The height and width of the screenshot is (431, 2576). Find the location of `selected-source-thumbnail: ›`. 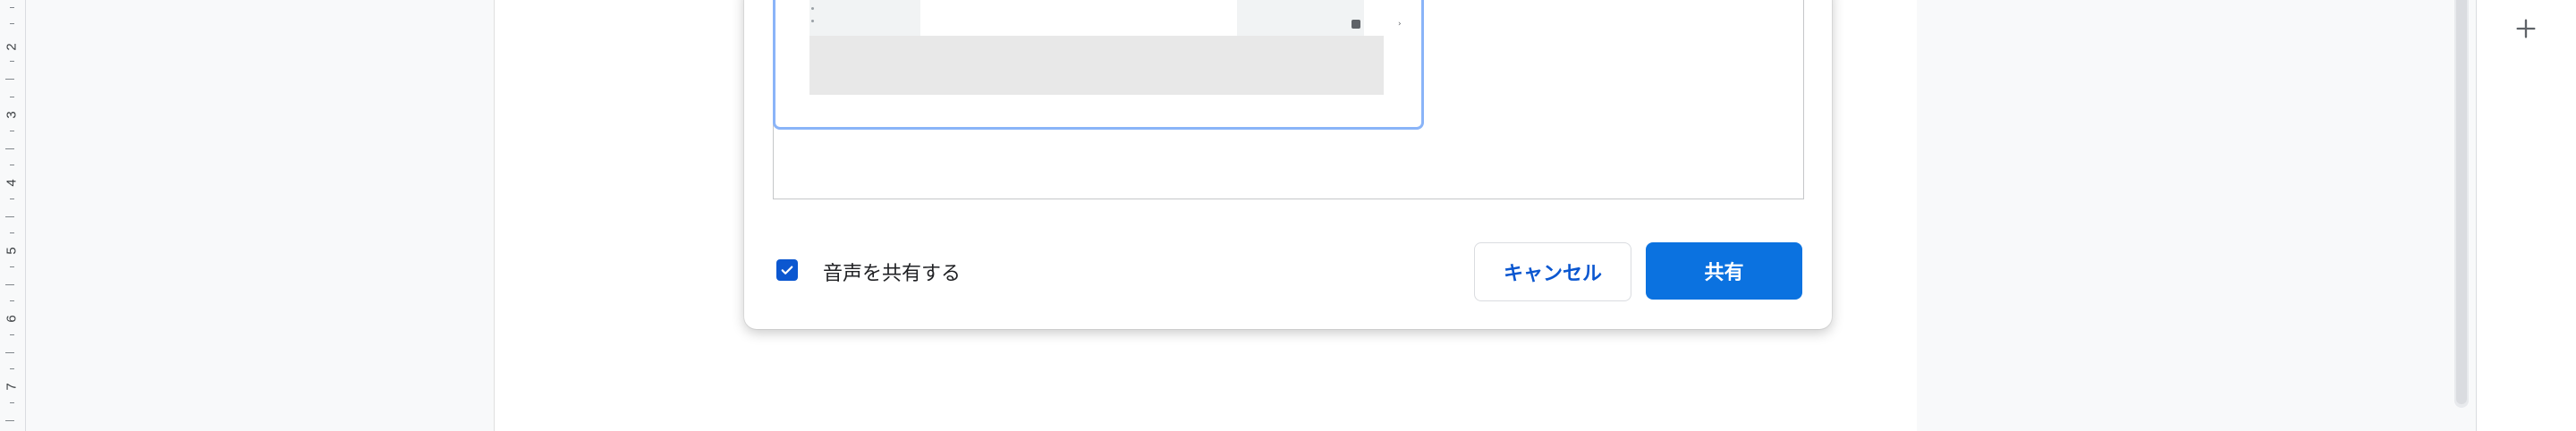

selected-source-thumbnail: › is located at coordinates (1098, 65).